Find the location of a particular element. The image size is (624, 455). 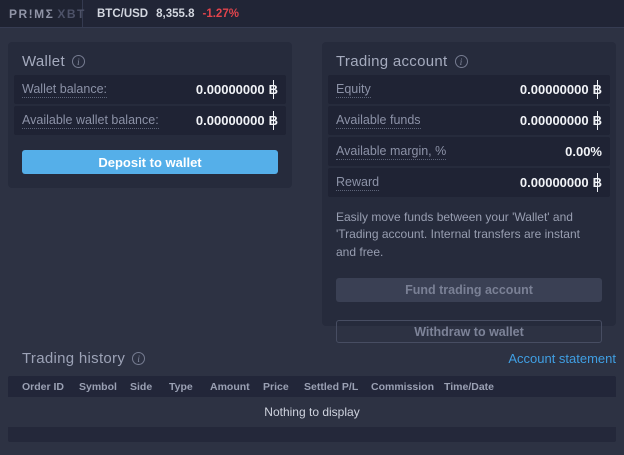

trading-history-title: Trading history is located at coordinates (74, 358).